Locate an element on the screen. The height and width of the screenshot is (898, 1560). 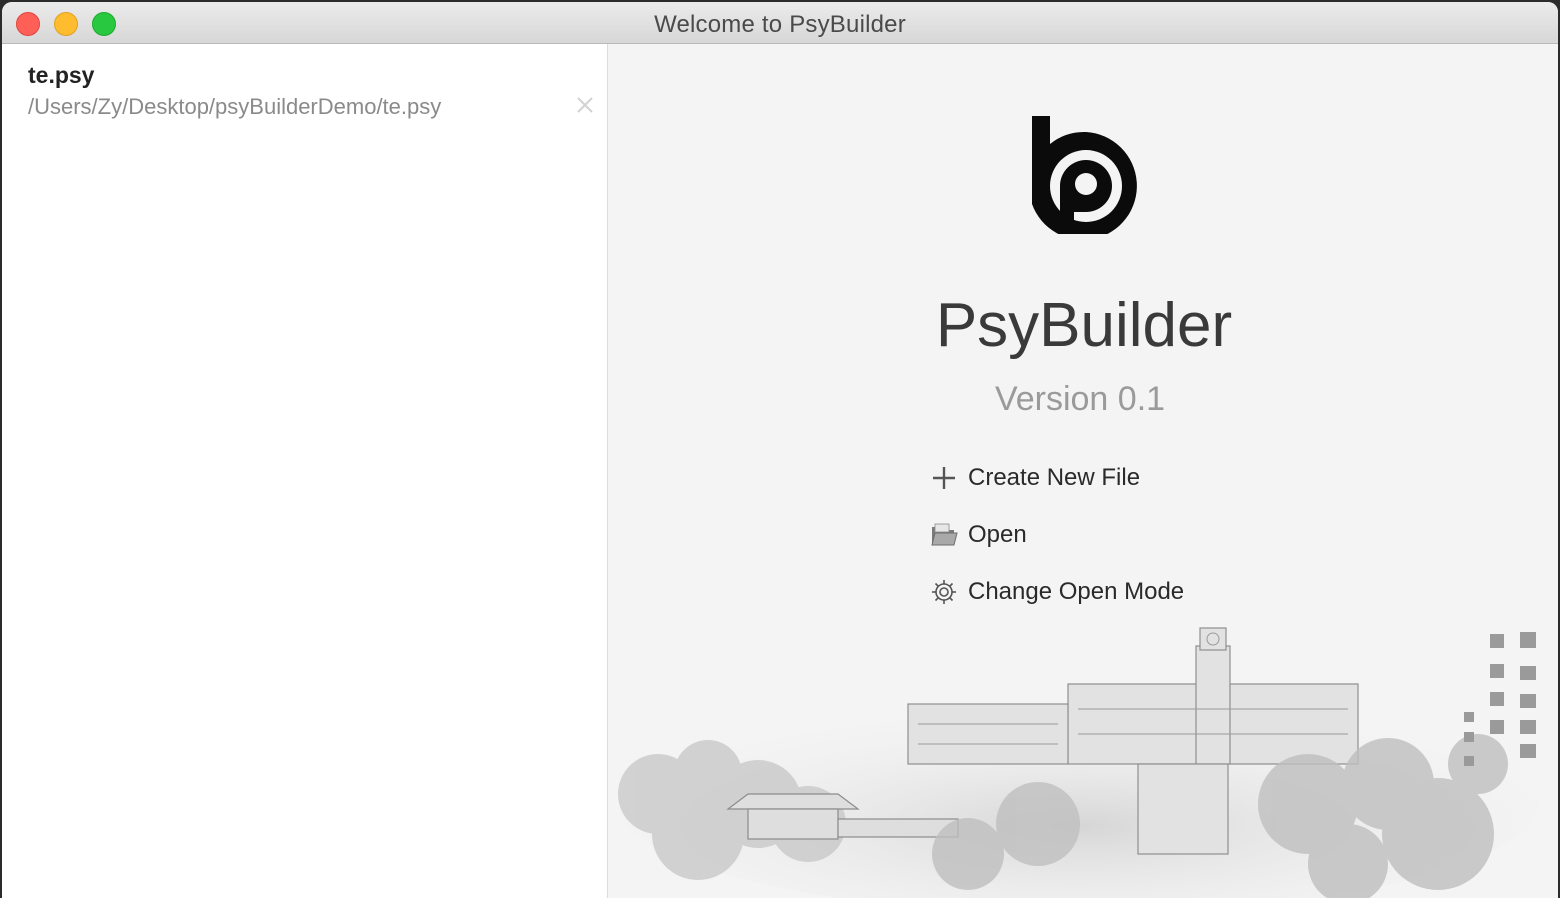
recent-file-path: /Users/Zy/Desktop/psyBuilderDemo/te.psy is located at coordinates (235, 106).